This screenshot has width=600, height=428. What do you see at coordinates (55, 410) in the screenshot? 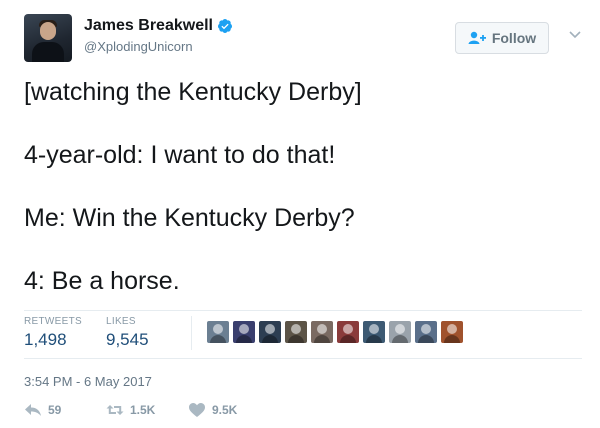
I see `reply-count: 59` at bounding box center [55, 410].